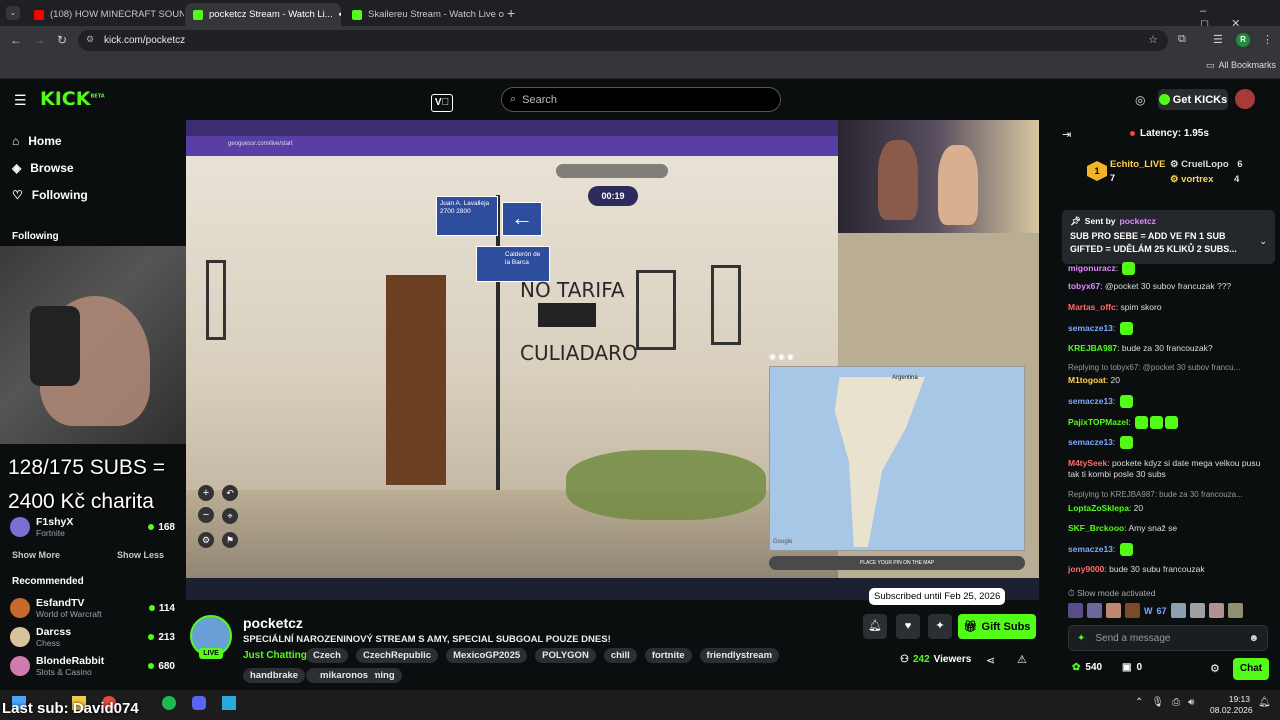 This screenshot has height=720, width=1280. I want to click on search-input: ⌕ Search, so click(641, 99).